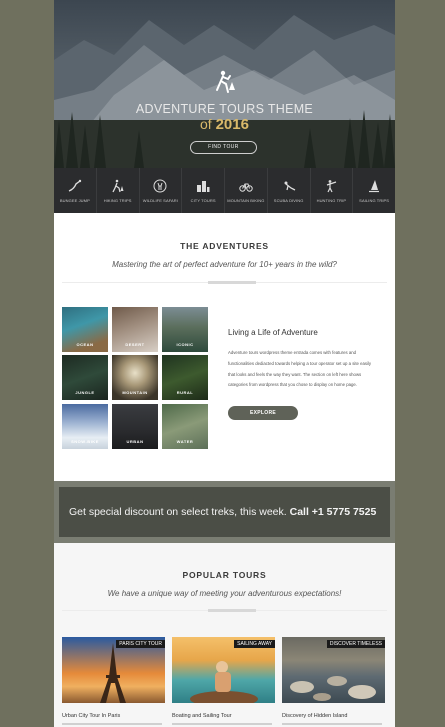 The height and width of the screenshot is (727, 445). I want to click on hero-year-line: of 2016, so click(224, 124).